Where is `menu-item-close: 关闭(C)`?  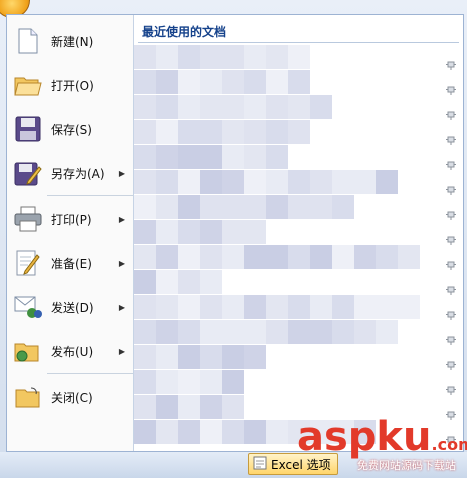 menu-item-close: 关闭(C) is located at coordinates (70, 397).